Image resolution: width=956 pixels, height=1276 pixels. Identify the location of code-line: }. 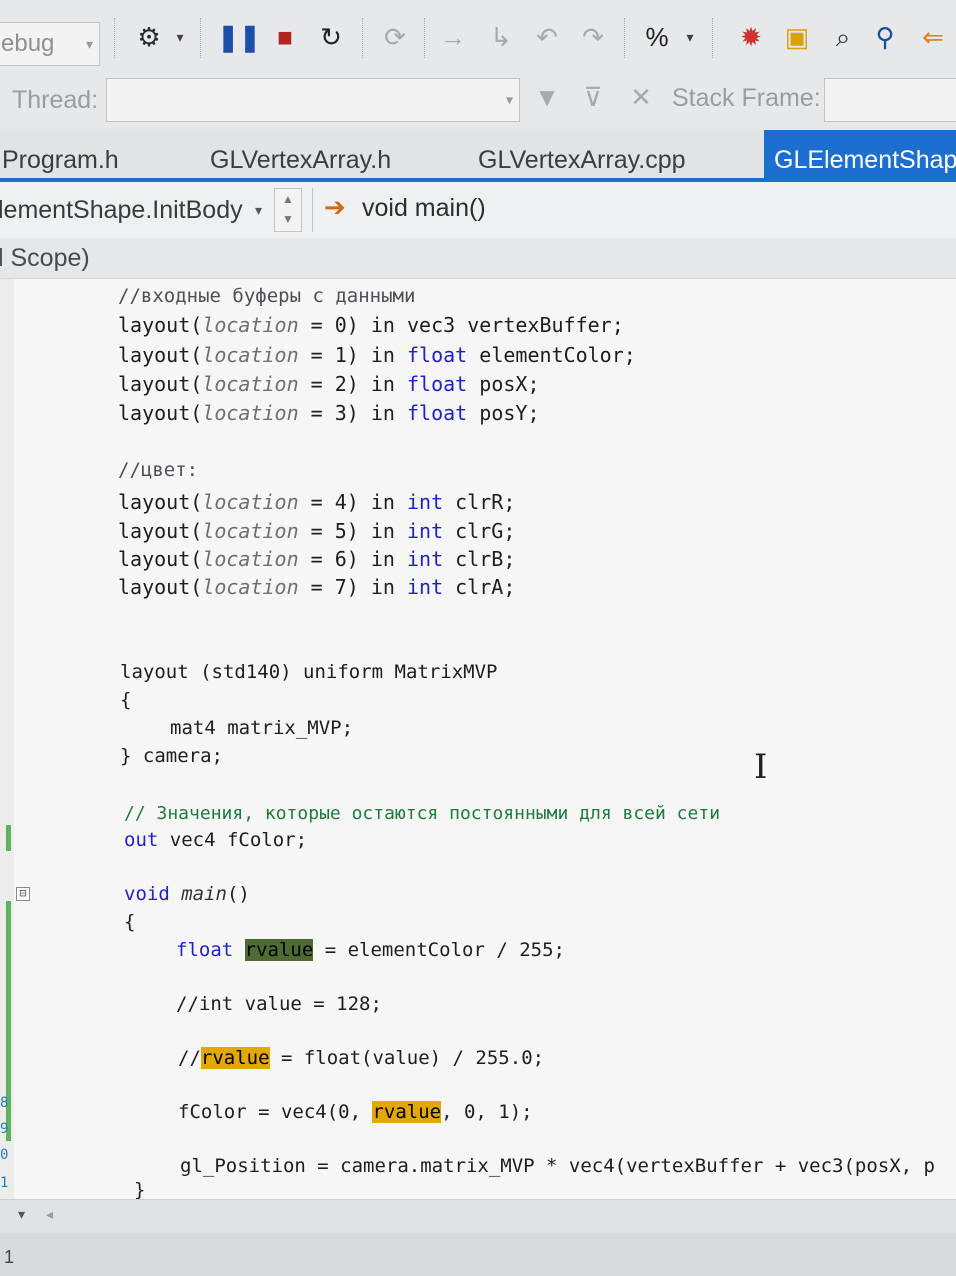
(140, 1189).